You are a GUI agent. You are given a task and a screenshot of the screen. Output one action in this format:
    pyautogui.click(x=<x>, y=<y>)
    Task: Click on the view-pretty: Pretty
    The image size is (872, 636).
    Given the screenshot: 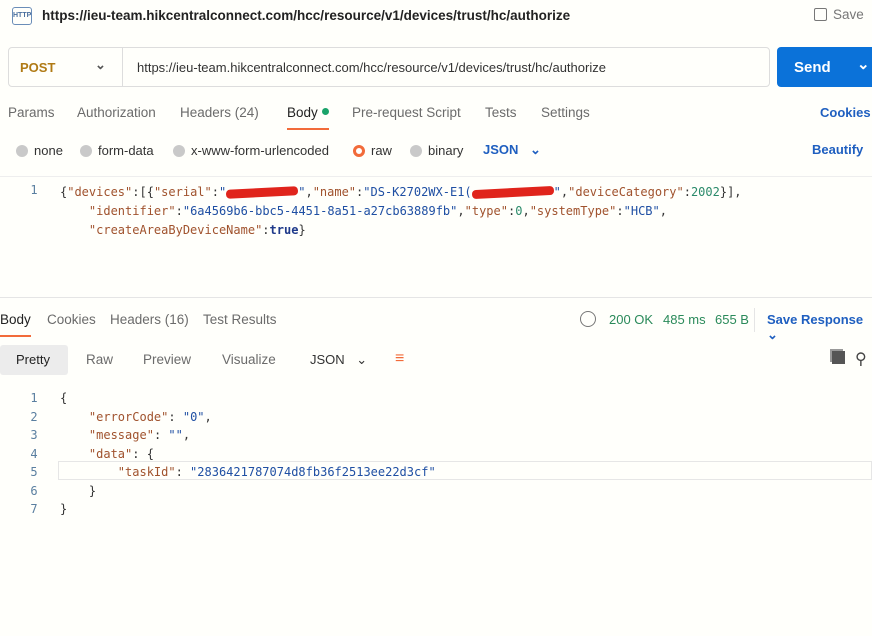 What is the action you would take?
    pyautogui.click(x=34, y=360)
    